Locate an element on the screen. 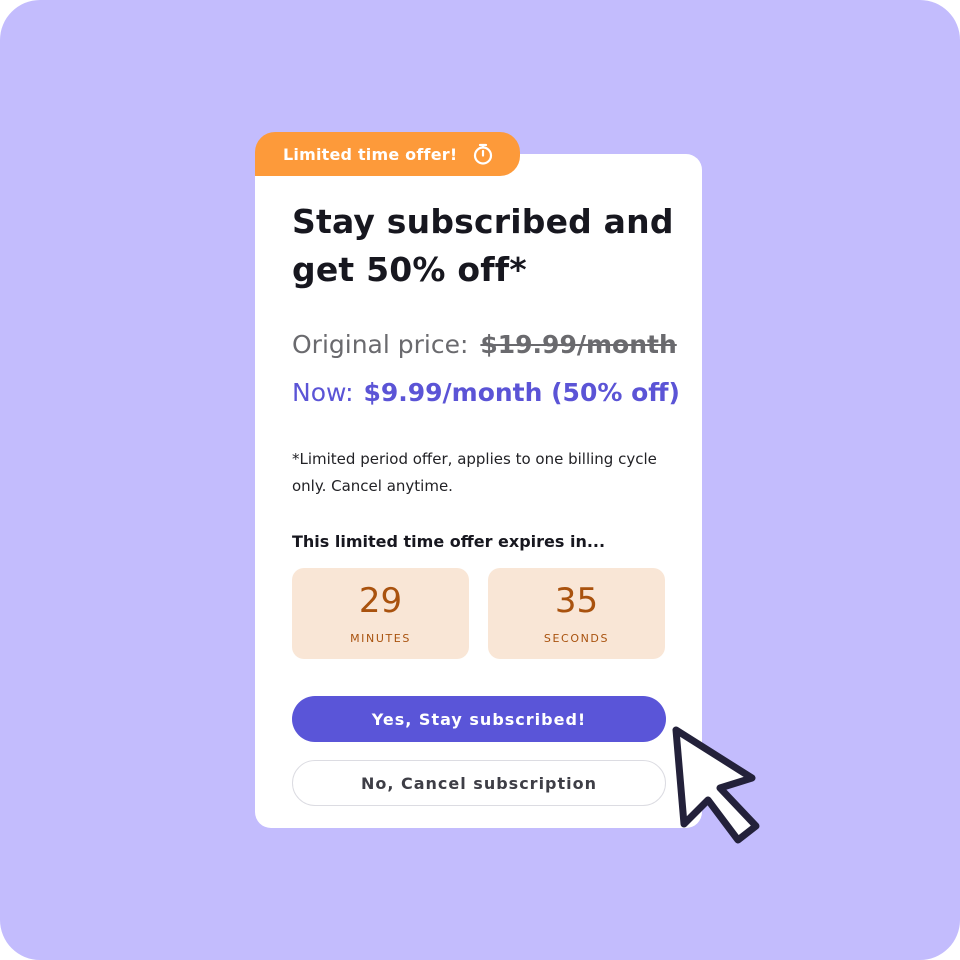 This screenshot has height=960, width=960. cancel-subscription-button: No, Cancel subscription is located at coordinates (479, 783).